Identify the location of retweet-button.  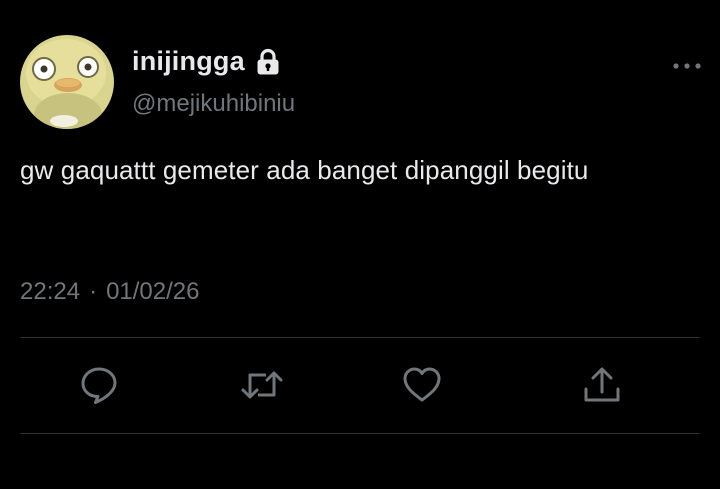
(261, 385).